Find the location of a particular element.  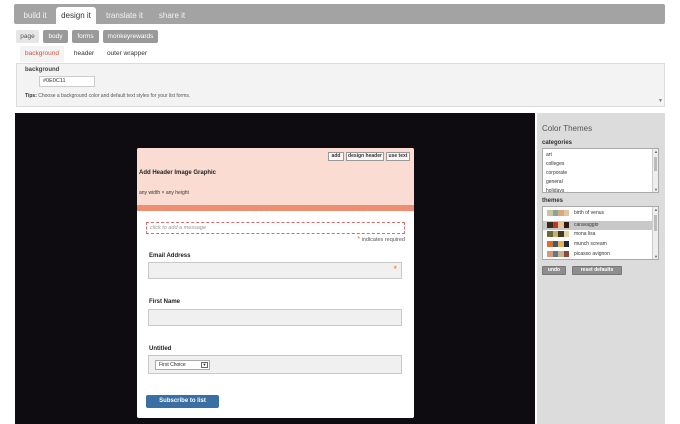

category-item: holidays is located at coordinates (555, 190).